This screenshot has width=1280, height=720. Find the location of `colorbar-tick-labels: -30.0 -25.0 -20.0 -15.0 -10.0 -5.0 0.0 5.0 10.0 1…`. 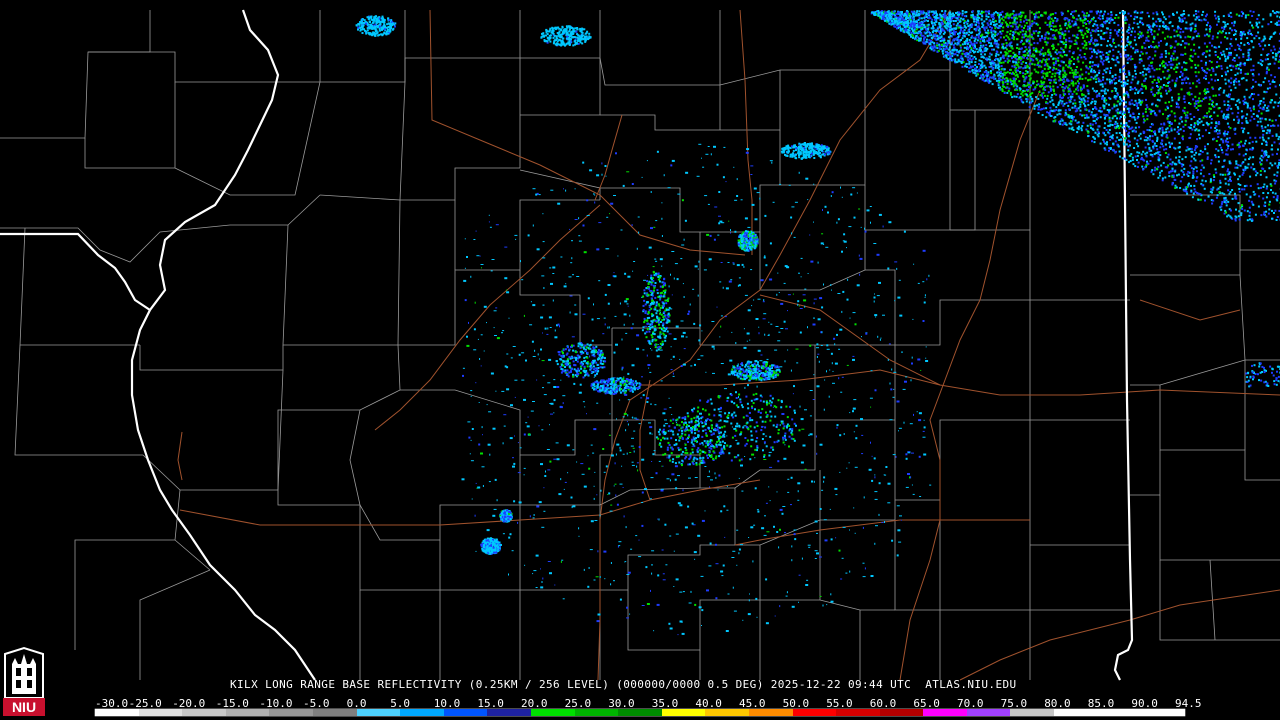

colorbar-tick-labels: -30.0 -25.0 -20.0 -15.0 -10.0 -5.0 0.0 5.0 10.0 1… is located at coordinates (648, 703).